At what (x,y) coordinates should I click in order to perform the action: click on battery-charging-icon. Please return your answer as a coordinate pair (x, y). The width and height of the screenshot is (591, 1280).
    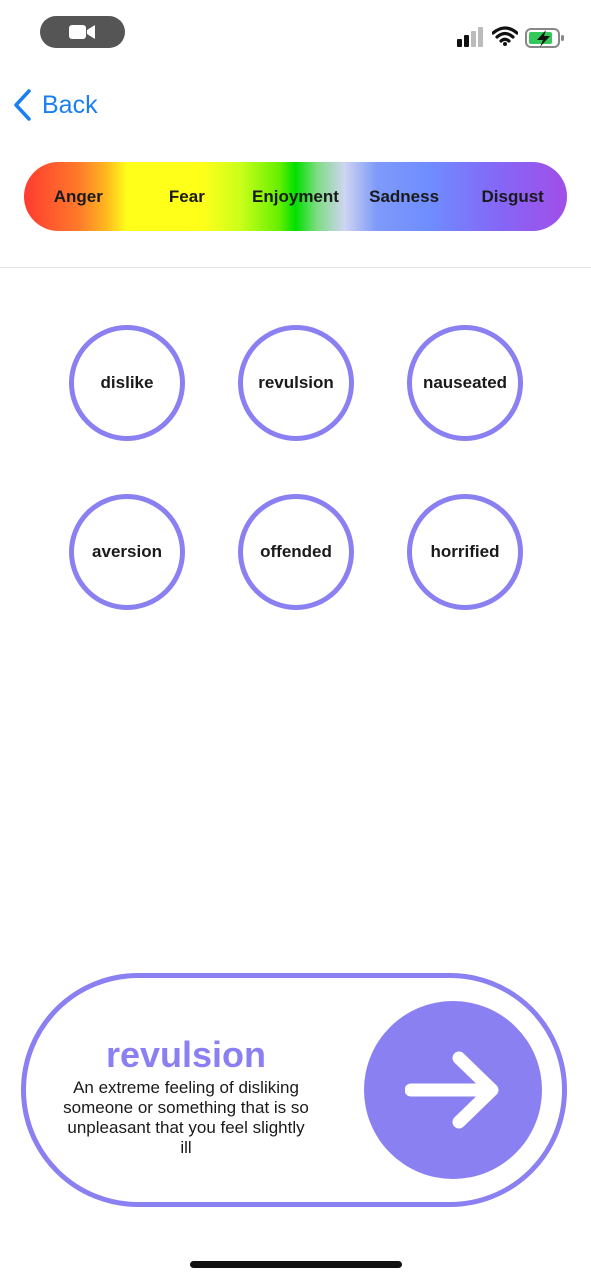
    Looking at the image, I should click on (544, 38).